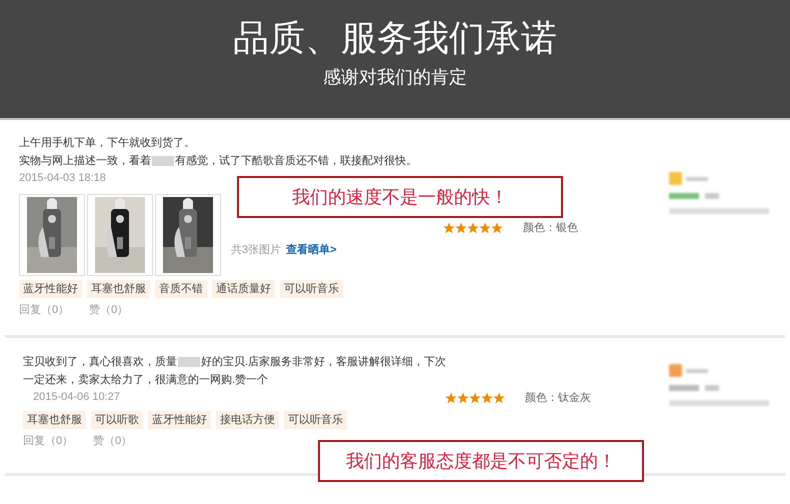 This screenshot has width=790, height=504. What do you see at coordinates (107, 143) in the screenshot?
I see `review-text: 上午用手机下单，下午就收到货了。` at bounding box center [107, 143].